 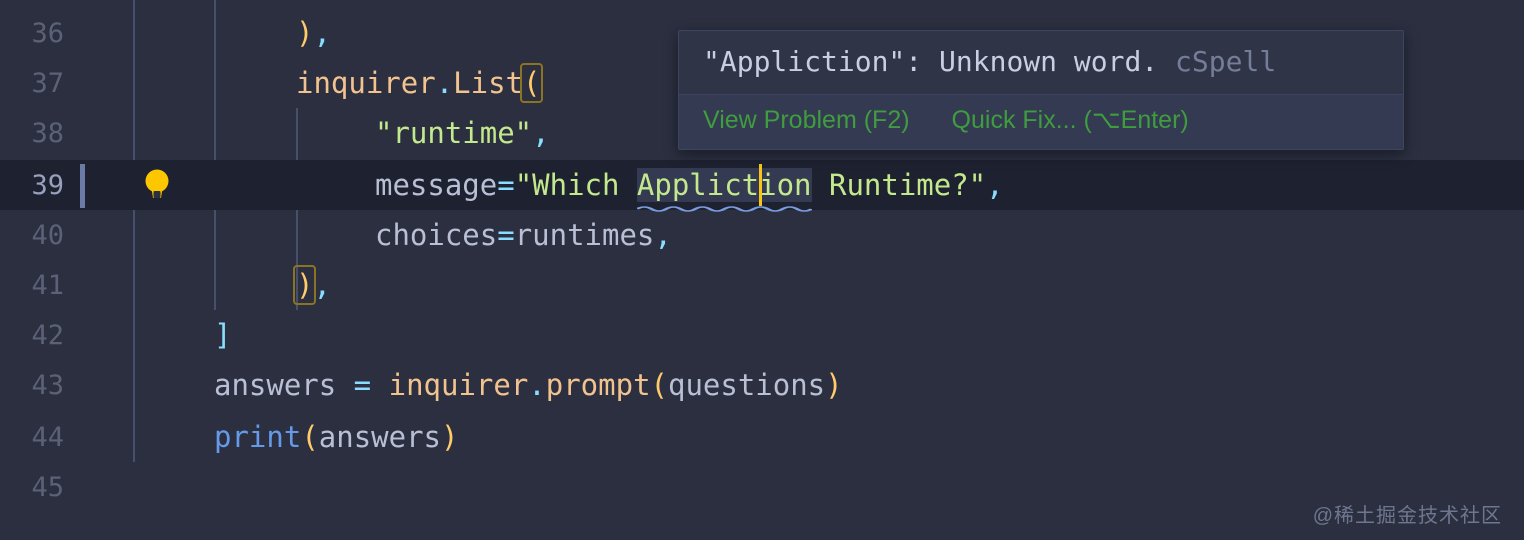 I want to click on line-number: 41, so click(x=47, y=285).